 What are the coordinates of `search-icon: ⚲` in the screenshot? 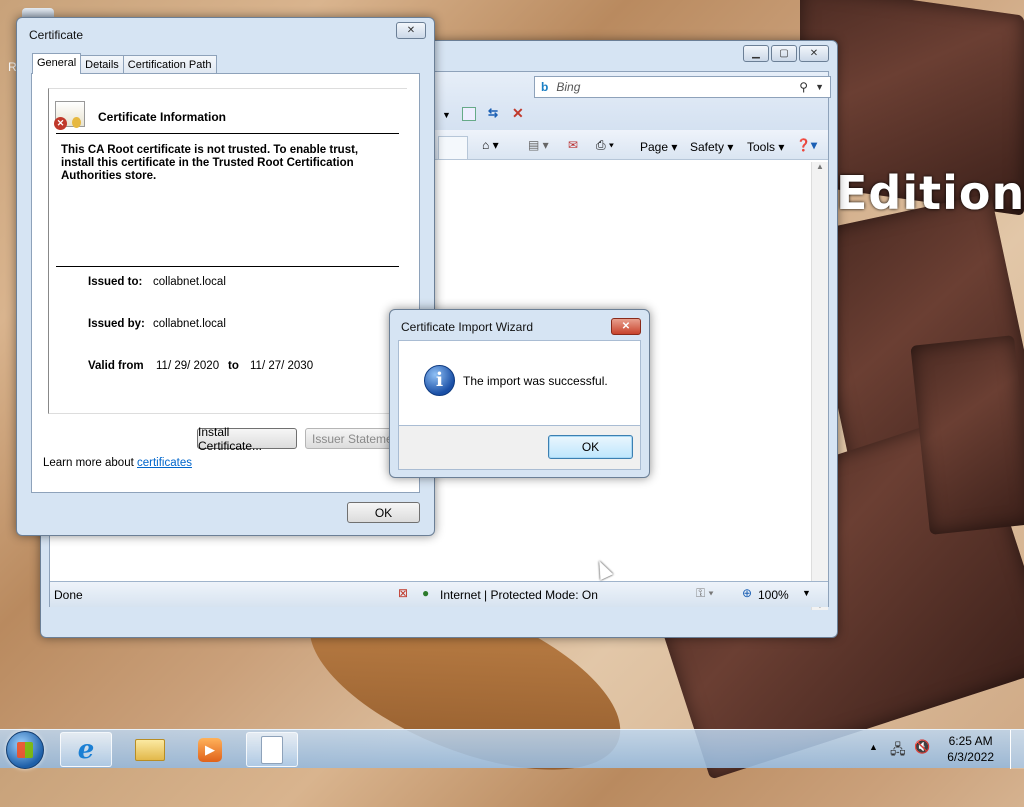 It's located at (803, 87).